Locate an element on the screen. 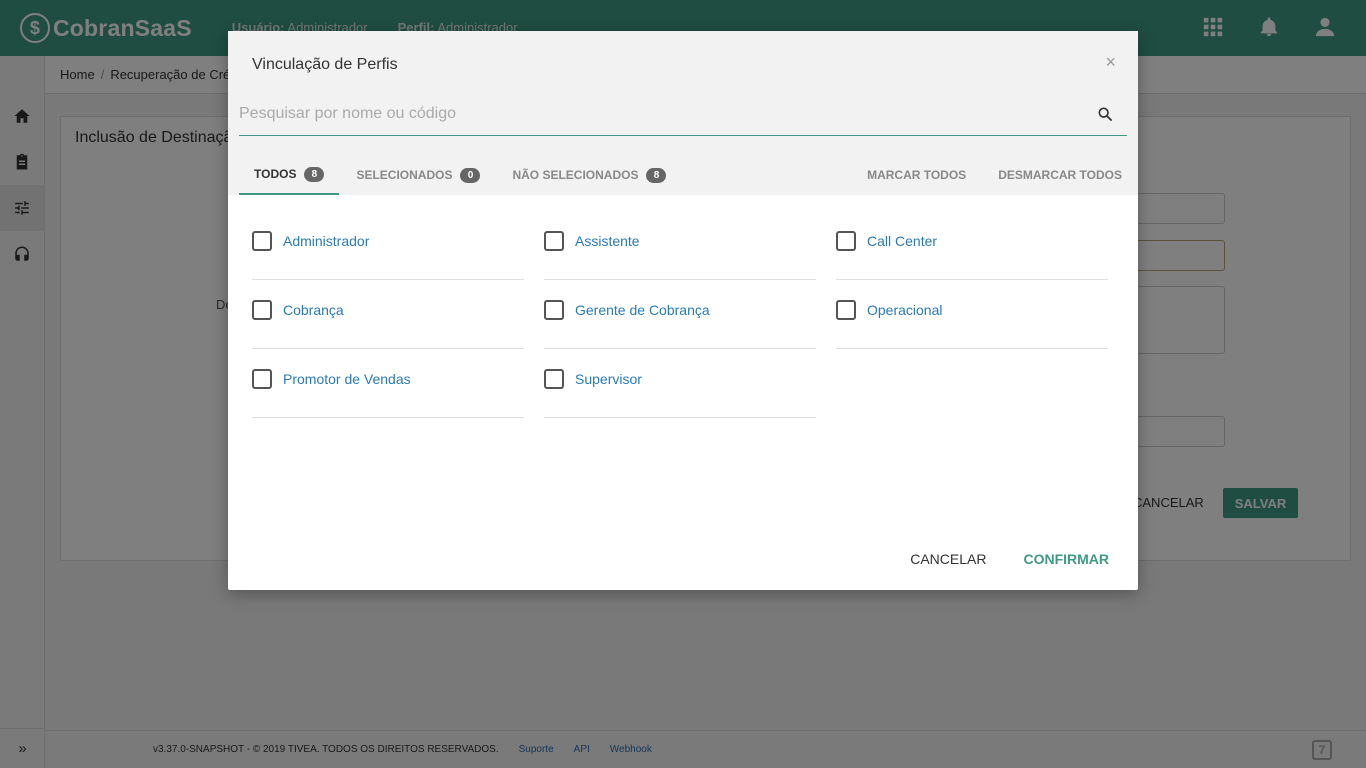 The height and width of the screenshot is (768, 1366). profile-item-supervisor: Supervisor is located at coordinates (680, 383).